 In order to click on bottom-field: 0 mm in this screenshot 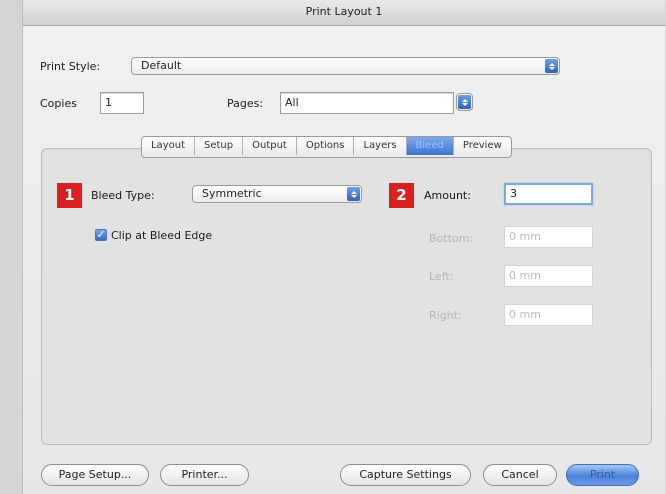, I will do `click(548, 237)`.